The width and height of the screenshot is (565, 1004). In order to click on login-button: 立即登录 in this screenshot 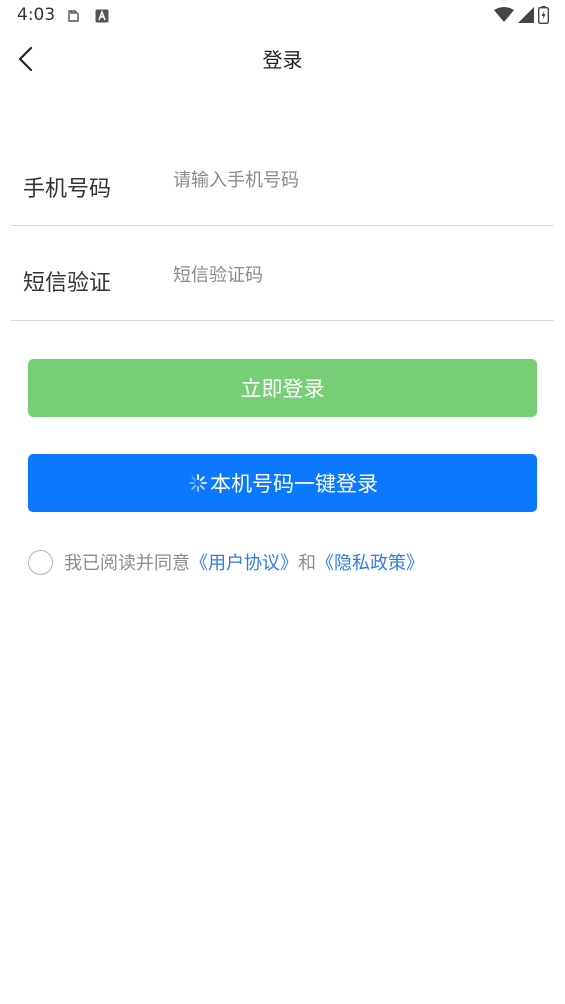, I will do `click(282, 388)`.